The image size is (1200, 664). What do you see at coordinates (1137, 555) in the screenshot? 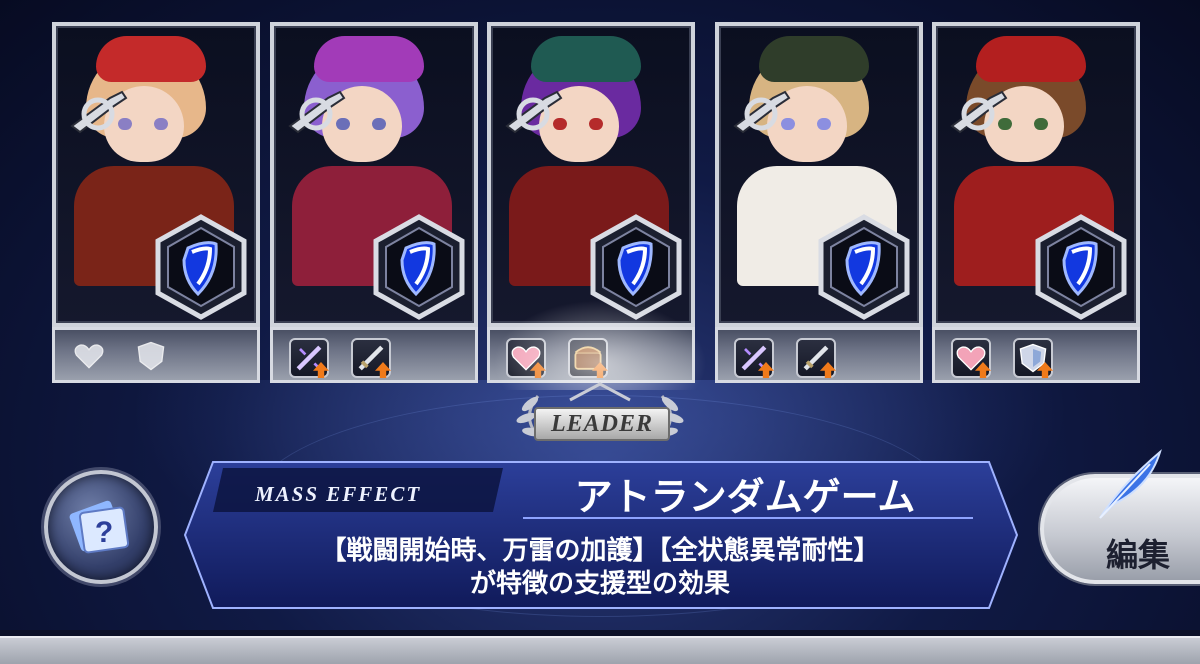
I see `edit-label: 編集` at bounding box center [1137, 555].